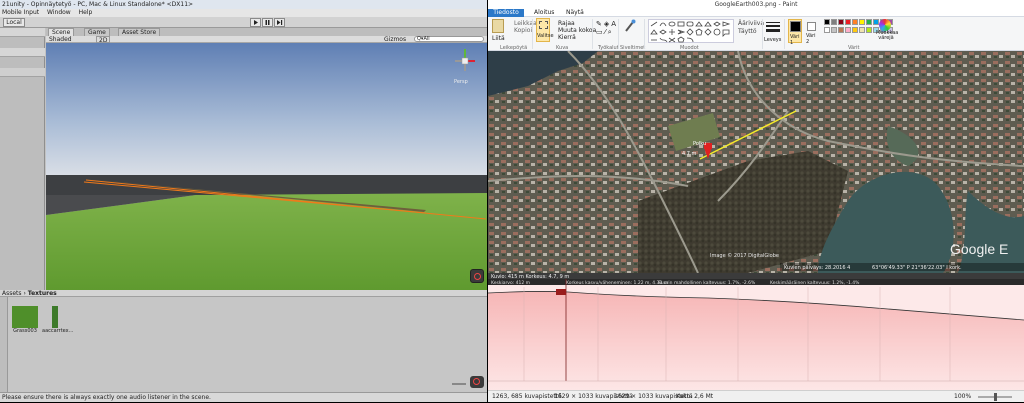 The height and width of the screenshot is (403, 1024). Describe the element at coordinates (747, 31) in the screenshot. I see `fill-dropdown: Täyttö` at that location.